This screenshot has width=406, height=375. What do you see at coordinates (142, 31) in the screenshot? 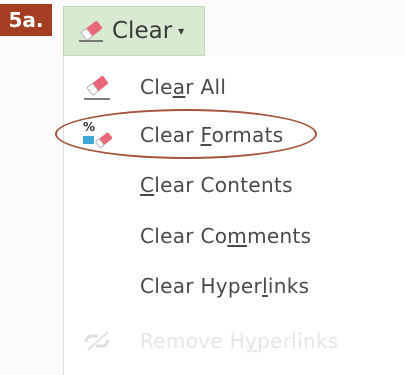
I see `clear-button-label: Clear` at bounding box center [142, 31].